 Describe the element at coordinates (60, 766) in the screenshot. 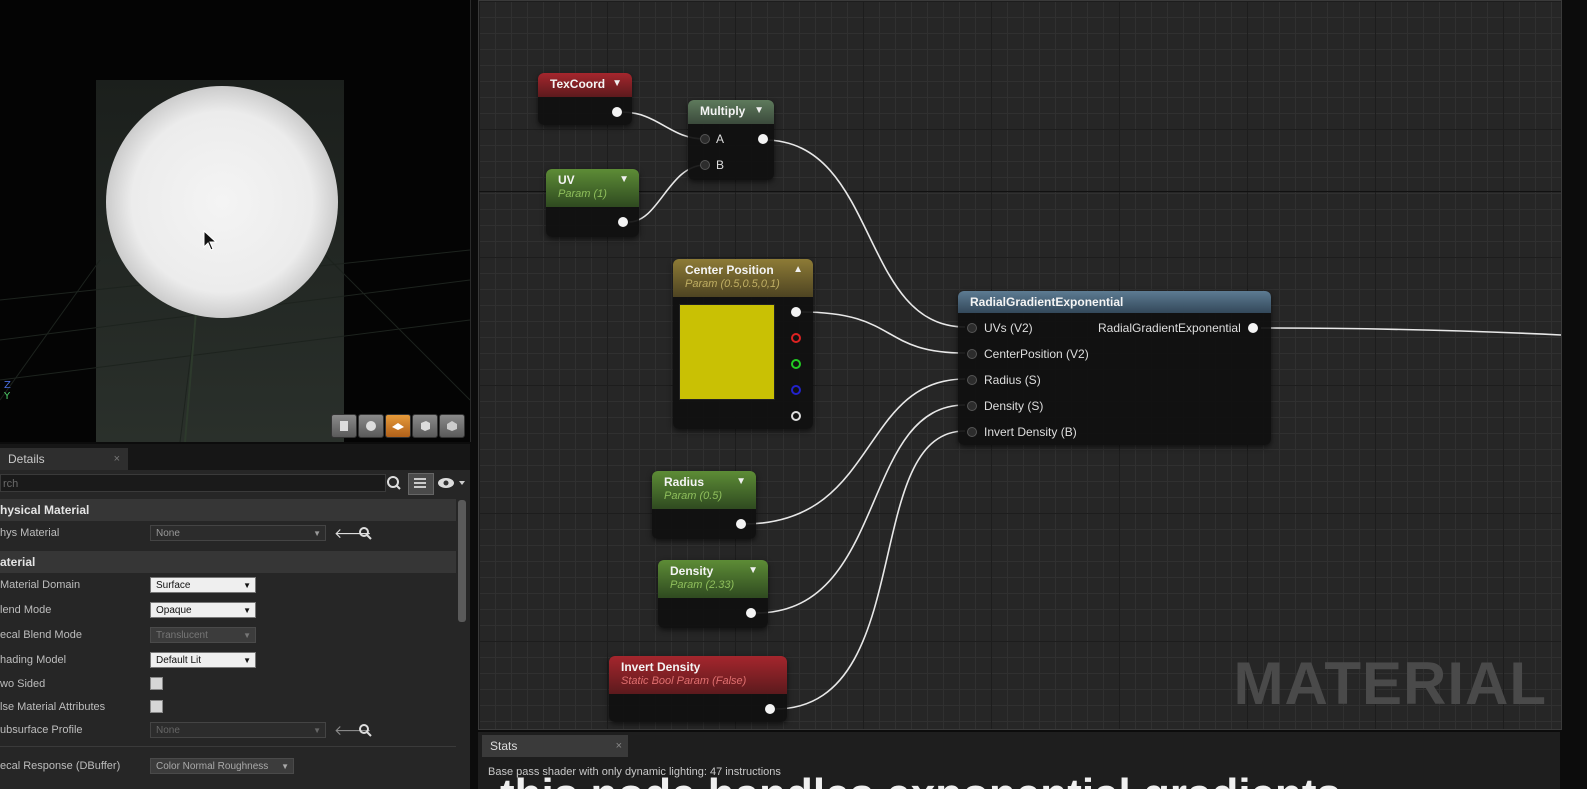

I see `decal-response-label: ecal Response (DBuffer)` at that location.